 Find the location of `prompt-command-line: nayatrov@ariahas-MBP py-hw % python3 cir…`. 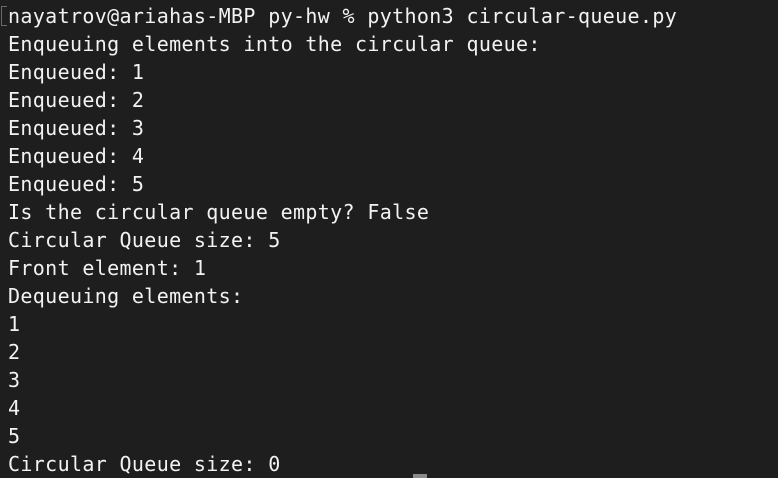

prompt-command-line: nayatrov@ariahas-MBP py-hw % python3 cir… is located at coordinates (343, 16).